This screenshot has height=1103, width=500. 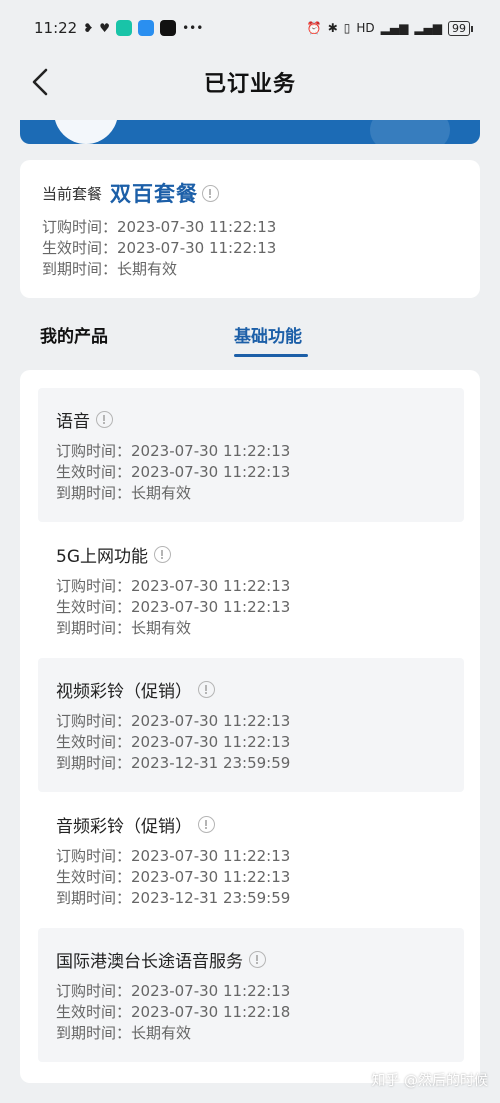 I want to click on battery-icon: 99, so click(x=460, y=28).